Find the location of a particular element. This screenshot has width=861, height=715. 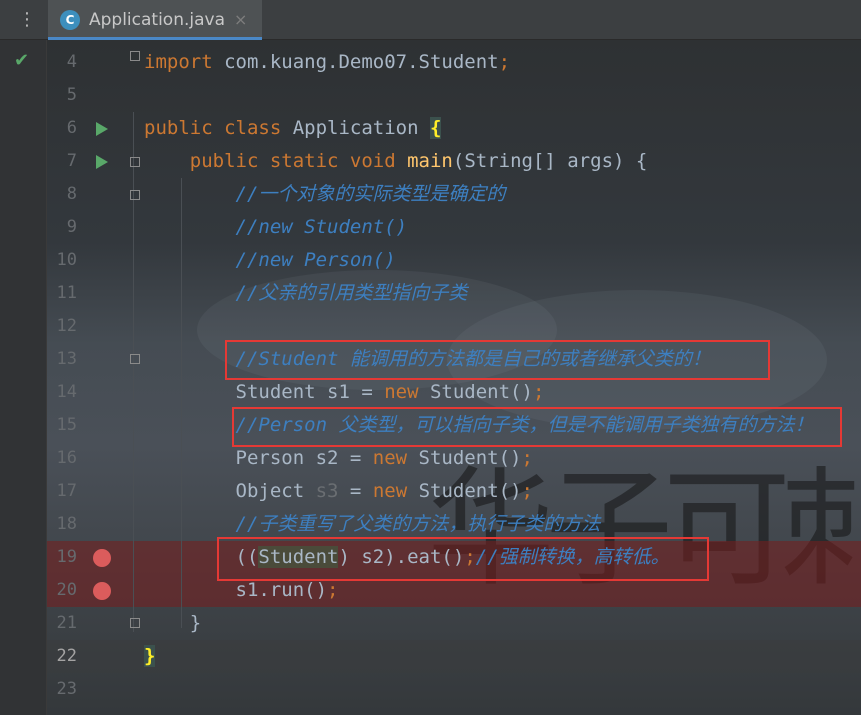

code-token: Object is located at coordinates (230, 491).